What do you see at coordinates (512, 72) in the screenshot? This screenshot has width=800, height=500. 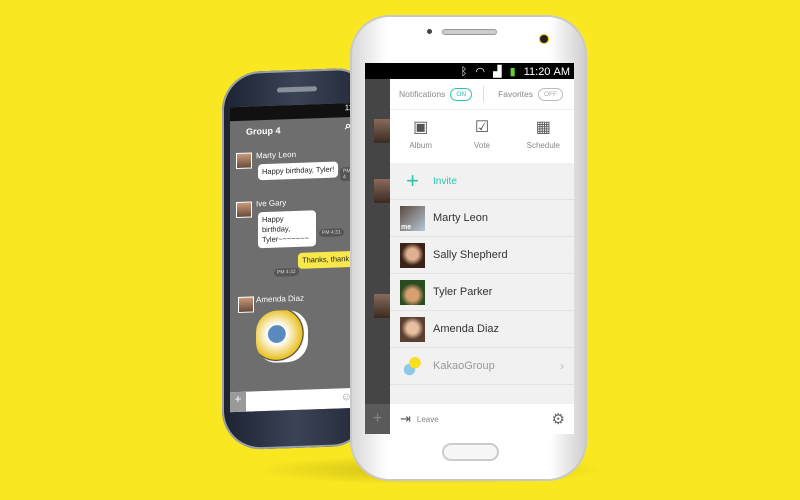 I see `battery-icon: ▮` at bounding box center [512, 72].